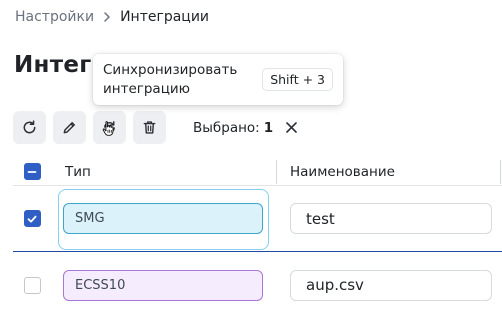  What do you see at coordinates (226, 127) in the screenshot?
I see `selected-label: Выбрано:` at bounding box center [226, 127].